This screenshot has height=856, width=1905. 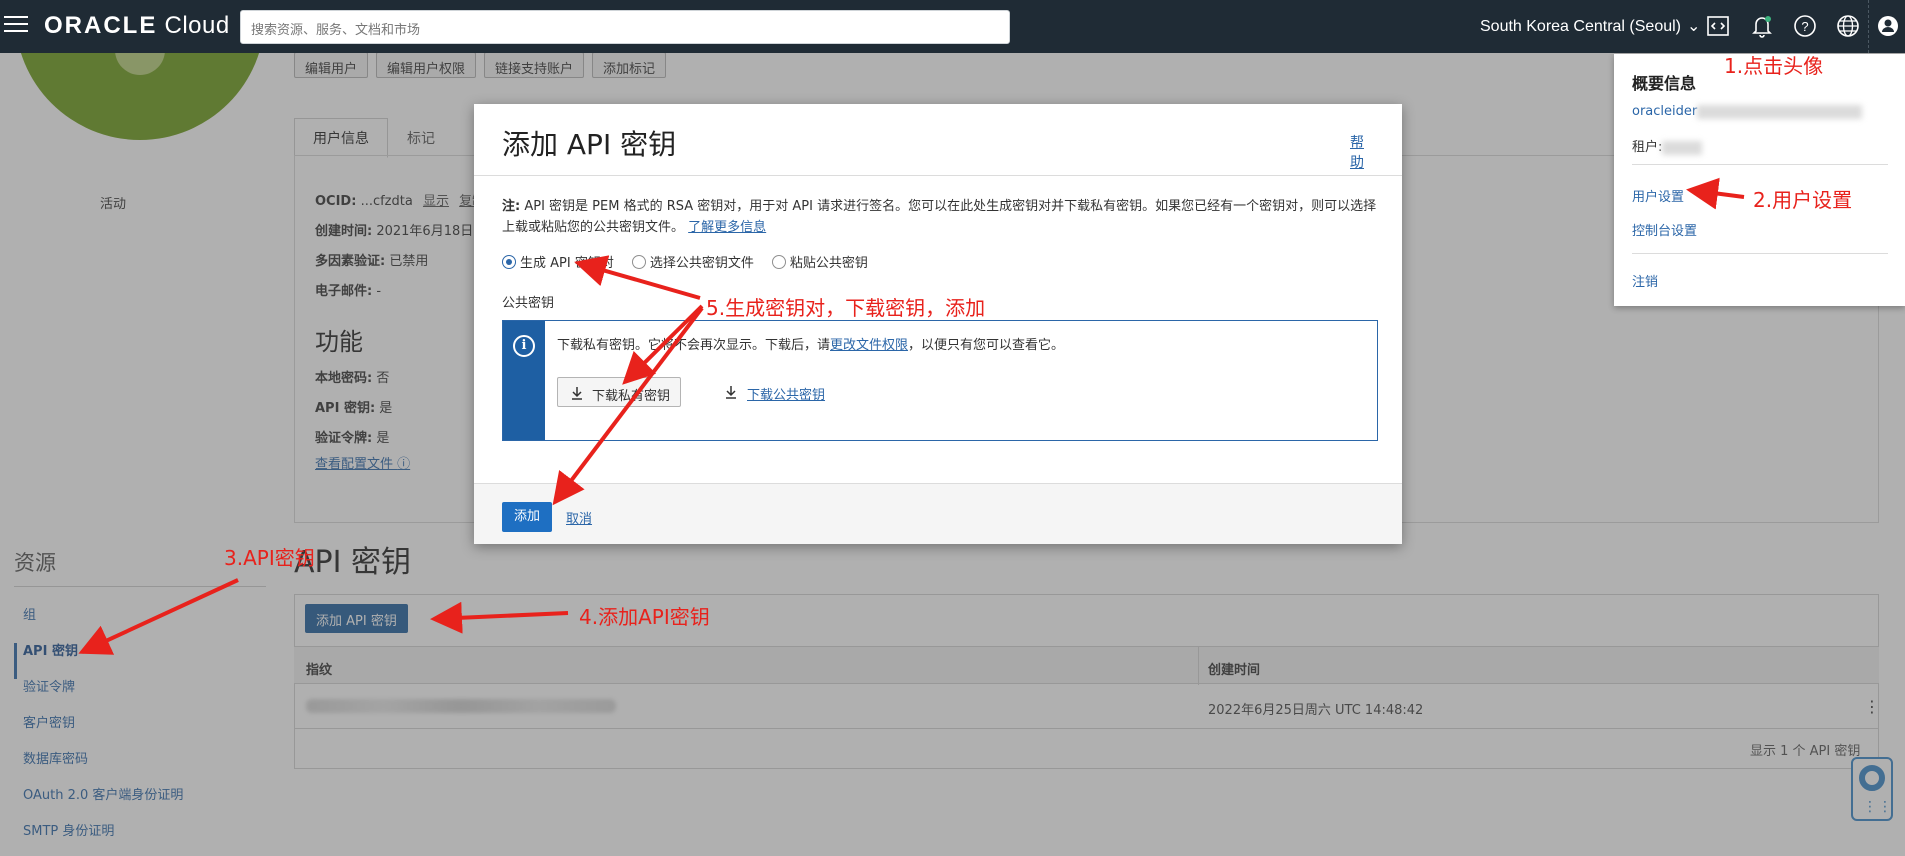 I want to click on radio-label: 选择公共密钥文件, so click(x=701, y=263).